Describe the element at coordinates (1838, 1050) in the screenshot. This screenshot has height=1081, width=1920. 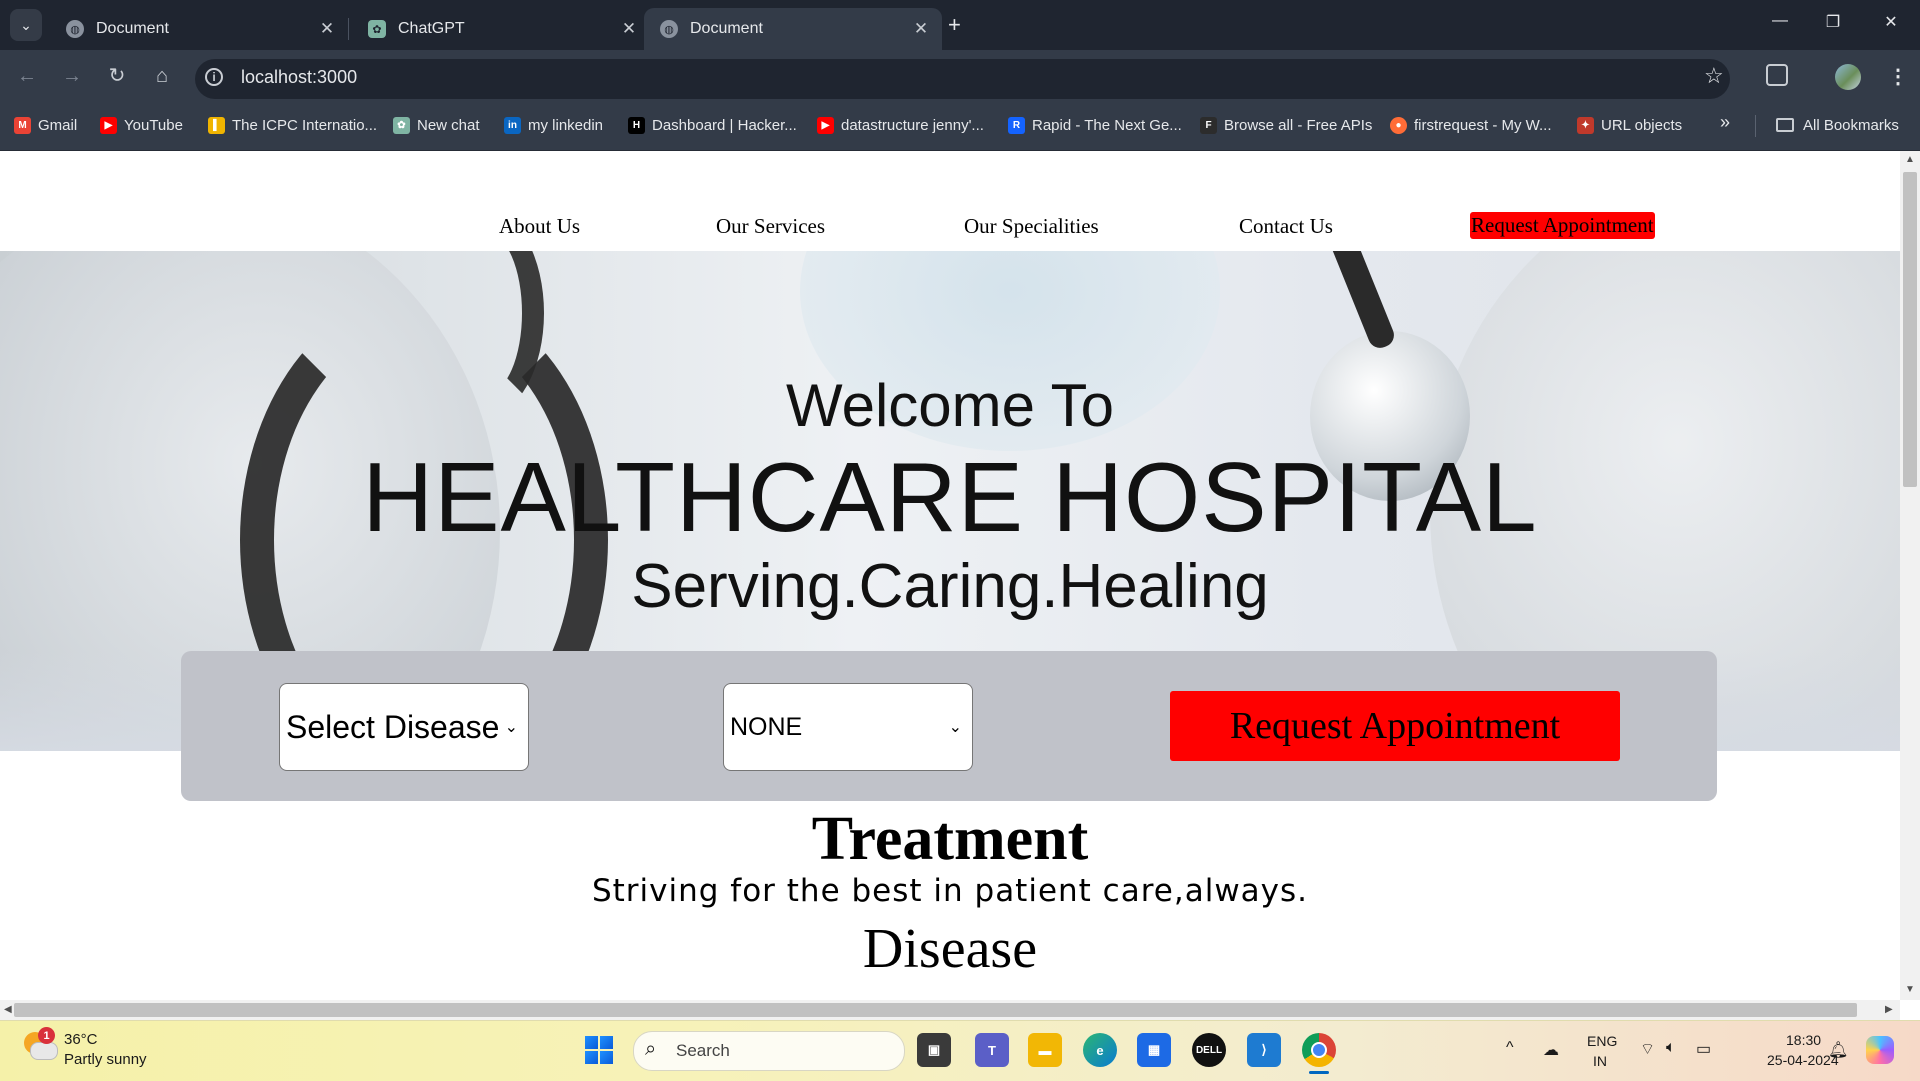
I see `notification-bell-icon: 🔔︎` at that location.